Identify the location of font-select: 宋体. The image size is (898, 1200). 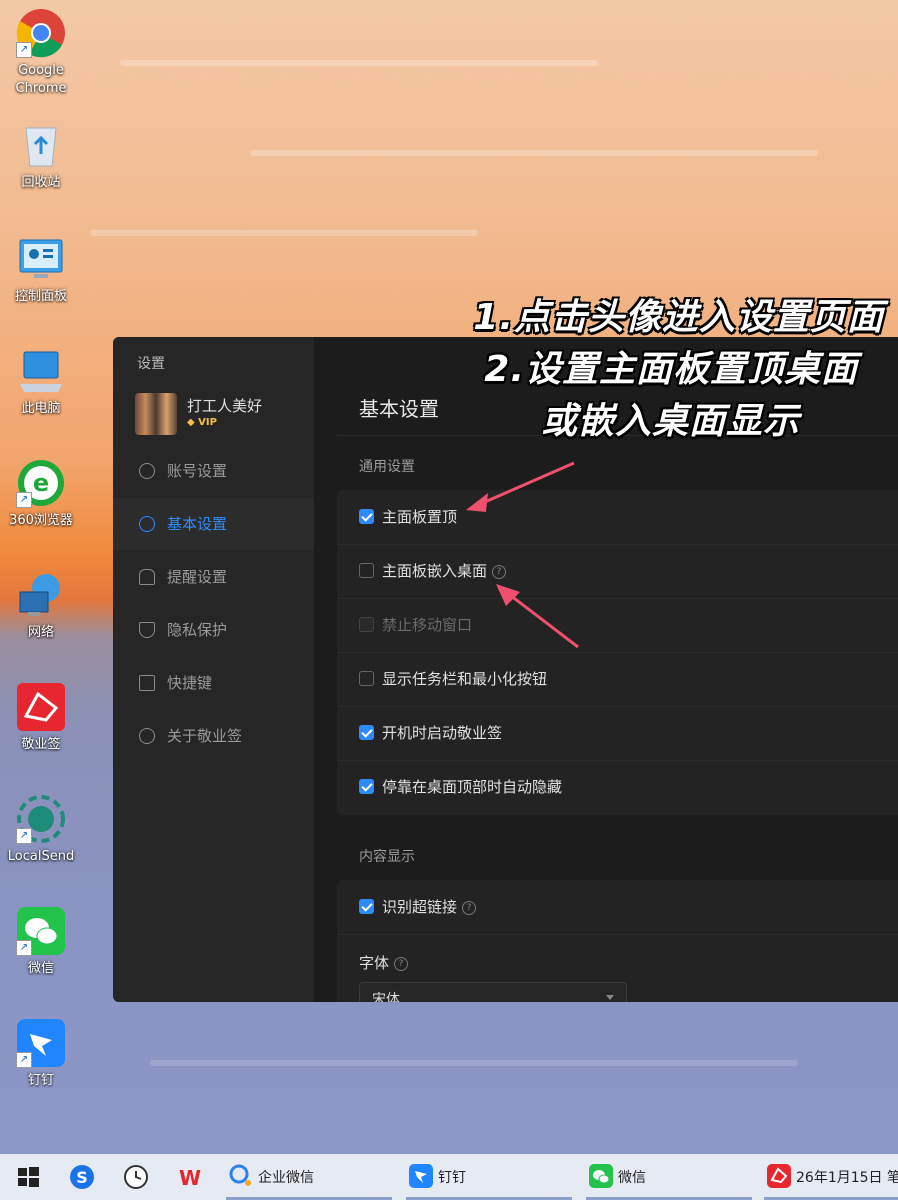
(493, 992).